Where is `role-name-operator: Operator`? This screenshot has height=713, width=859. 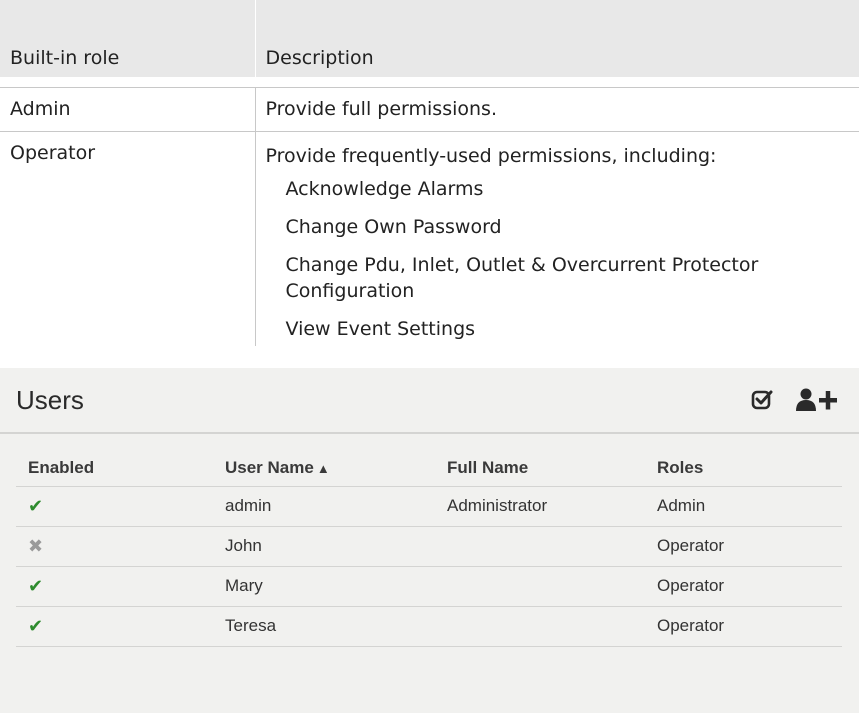
role-name-operator: Operator is located at coordinates (127, 238).